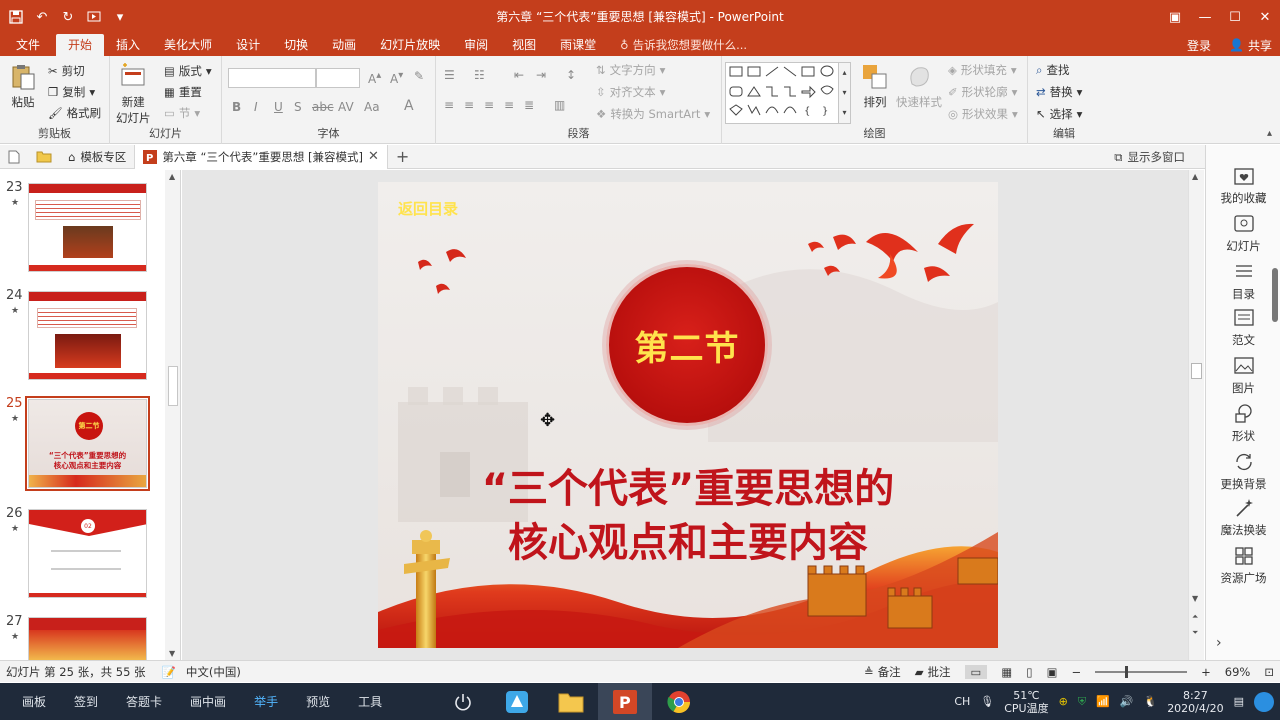  What do you see at coordinates (188, 71) in the screenshot?
I see `layout-button: ▤ 版式 ▾` at bounding box center [188, 71].